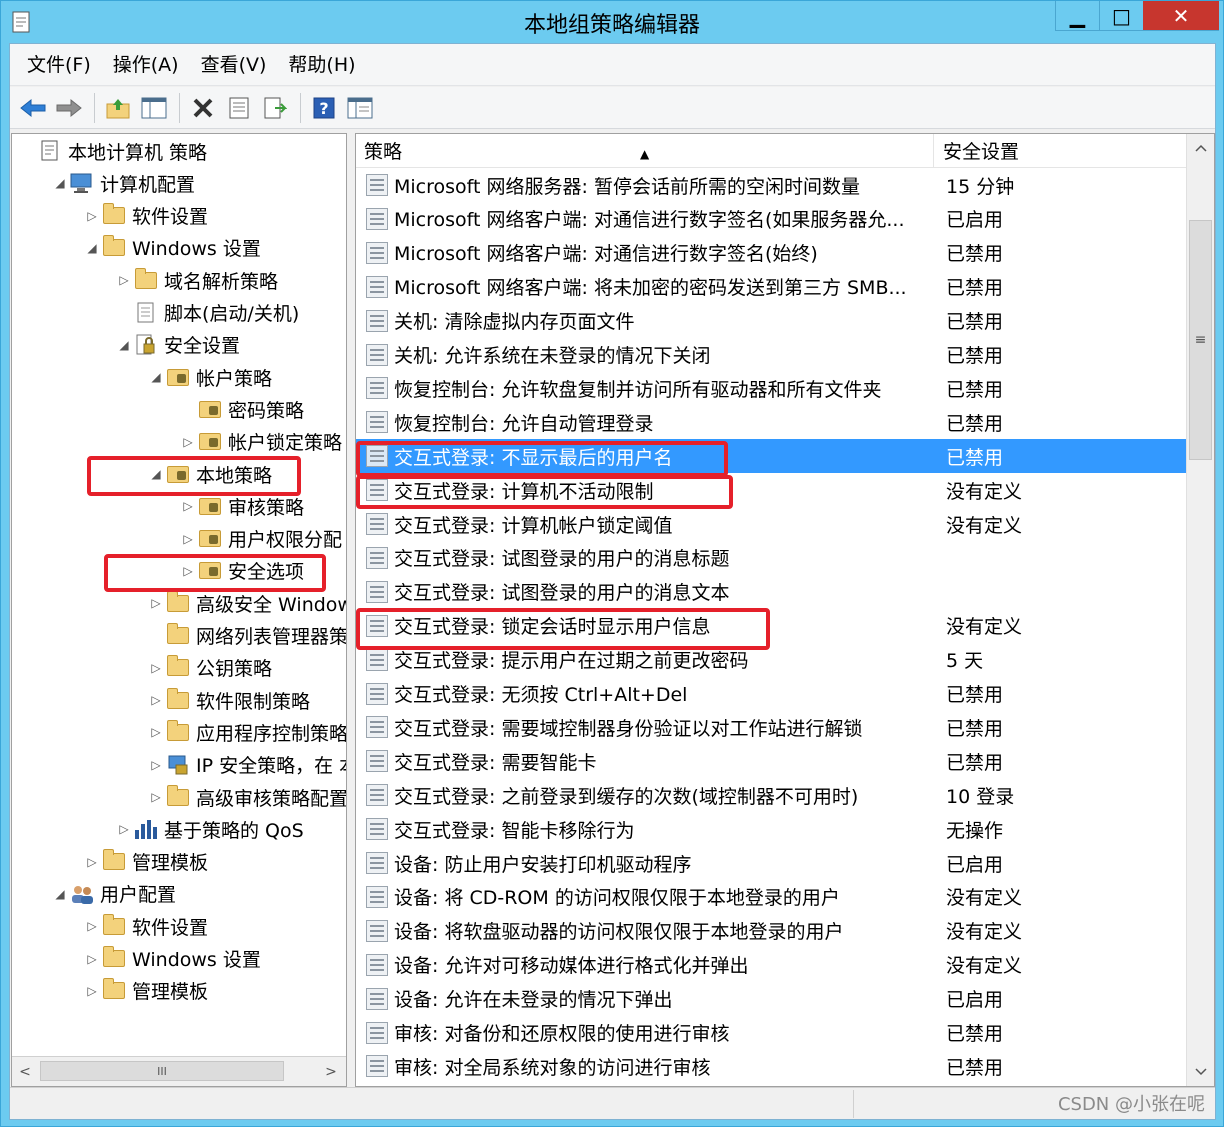 This screenshot has width=1224, height=1127. What do you see at coordinates (69, 108) in the screenshot?
I see `forward-icon` at bounding box center [69, 108].